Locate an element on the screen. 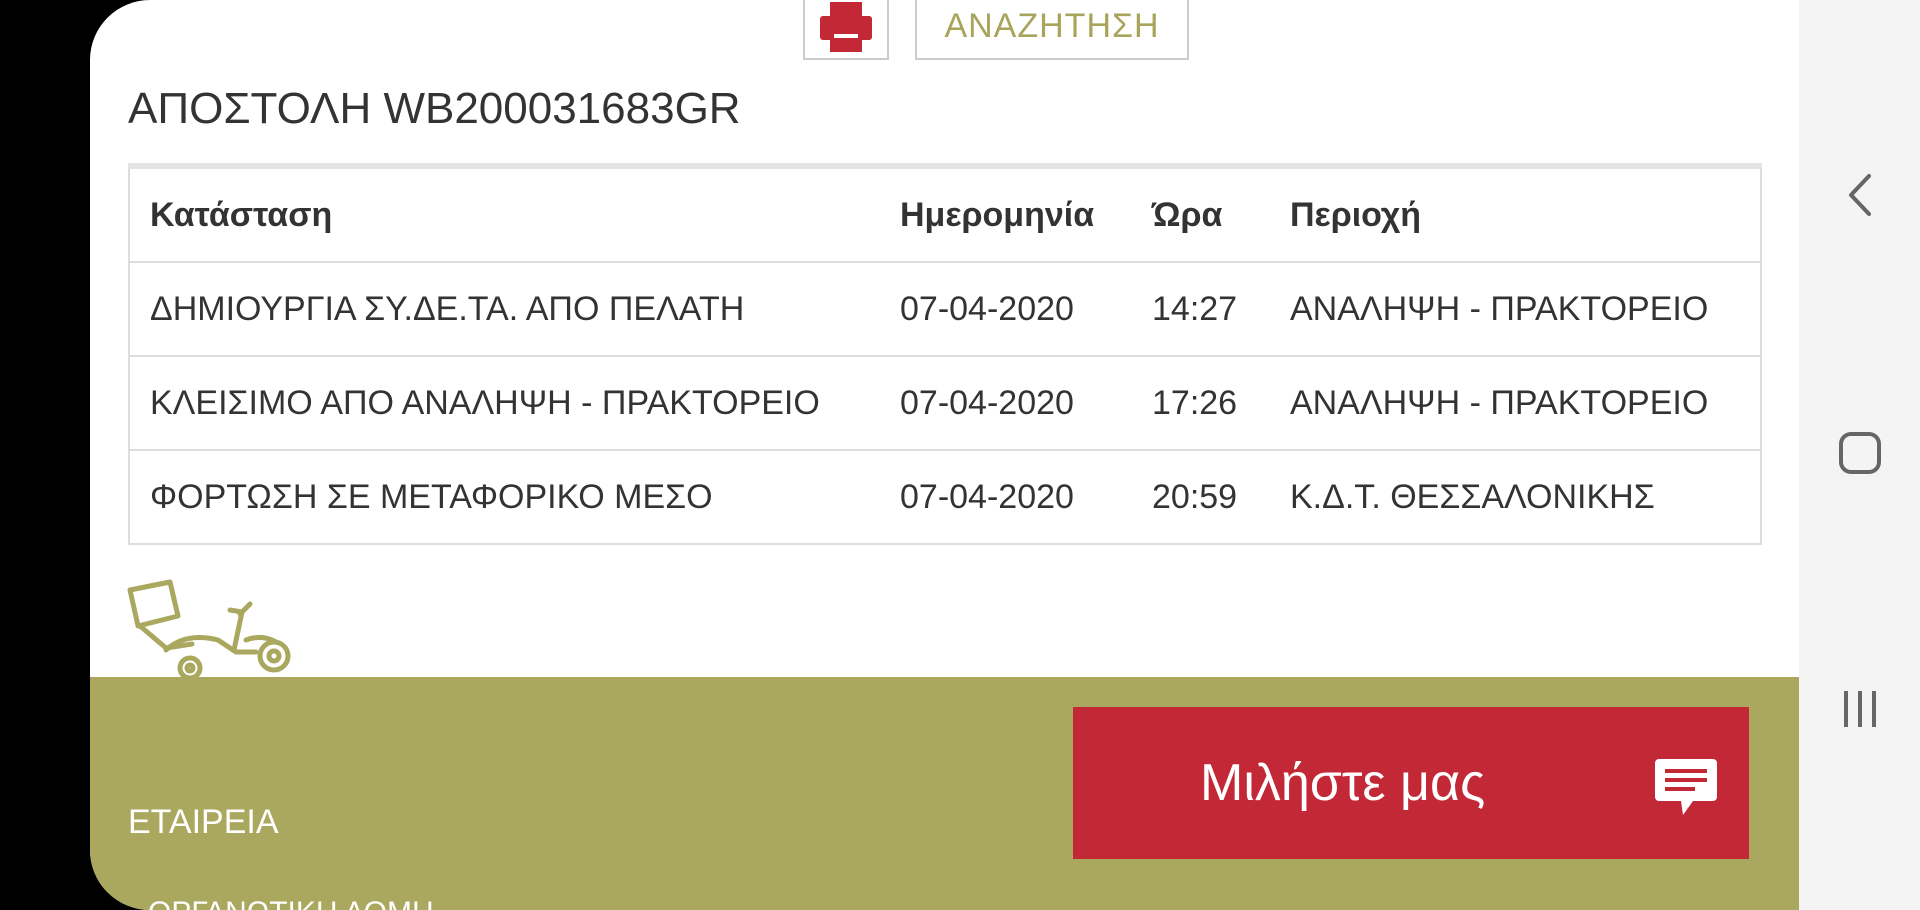 This screenshot has height=910, width=1920. back-chevron-icon is located at coordinates (1859, 195).